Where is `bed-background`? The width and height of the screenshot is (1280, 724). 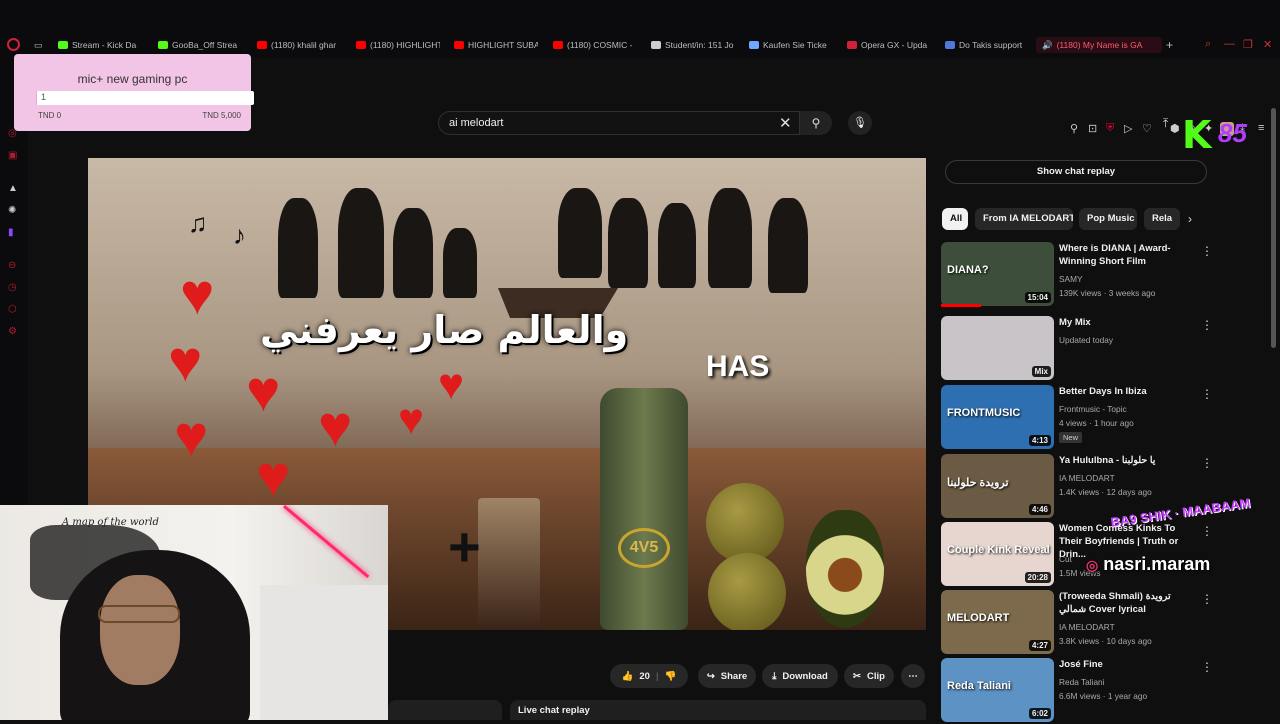 bed-background is located at coordinates (324, 652).